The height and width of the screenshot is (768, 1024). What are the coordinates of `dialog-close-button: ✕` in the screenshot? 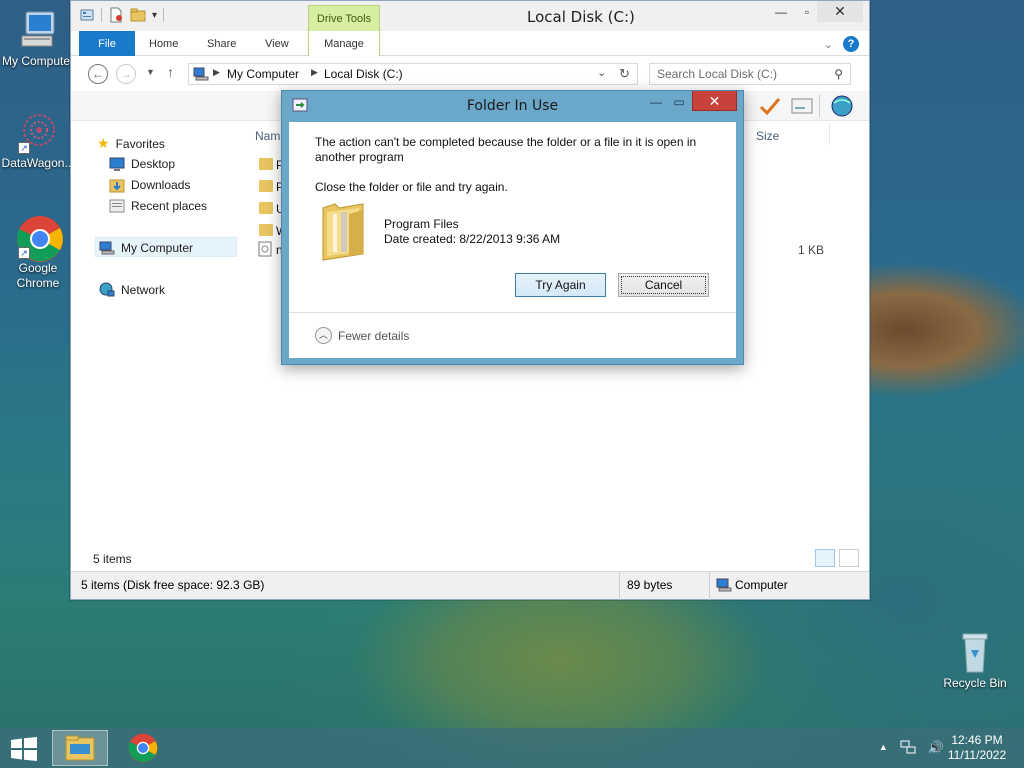 It's located at (714, 101).